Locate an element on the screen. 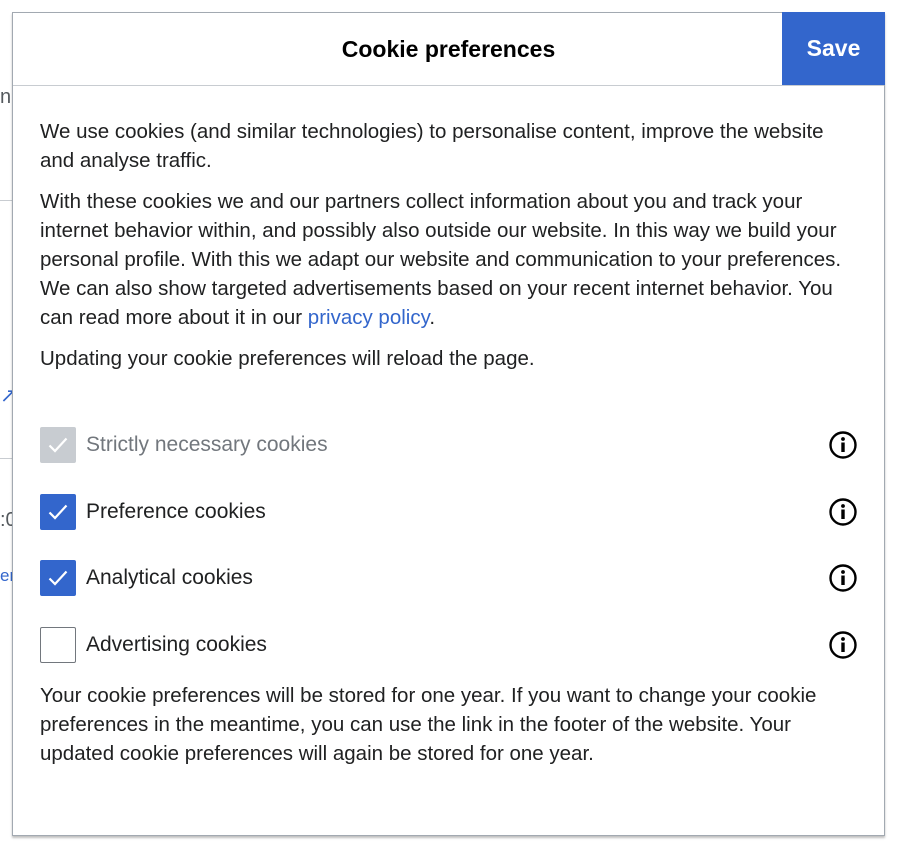 The image size is (897, 851). preference-cookies-checkbox is located at coordinates (58, 511).